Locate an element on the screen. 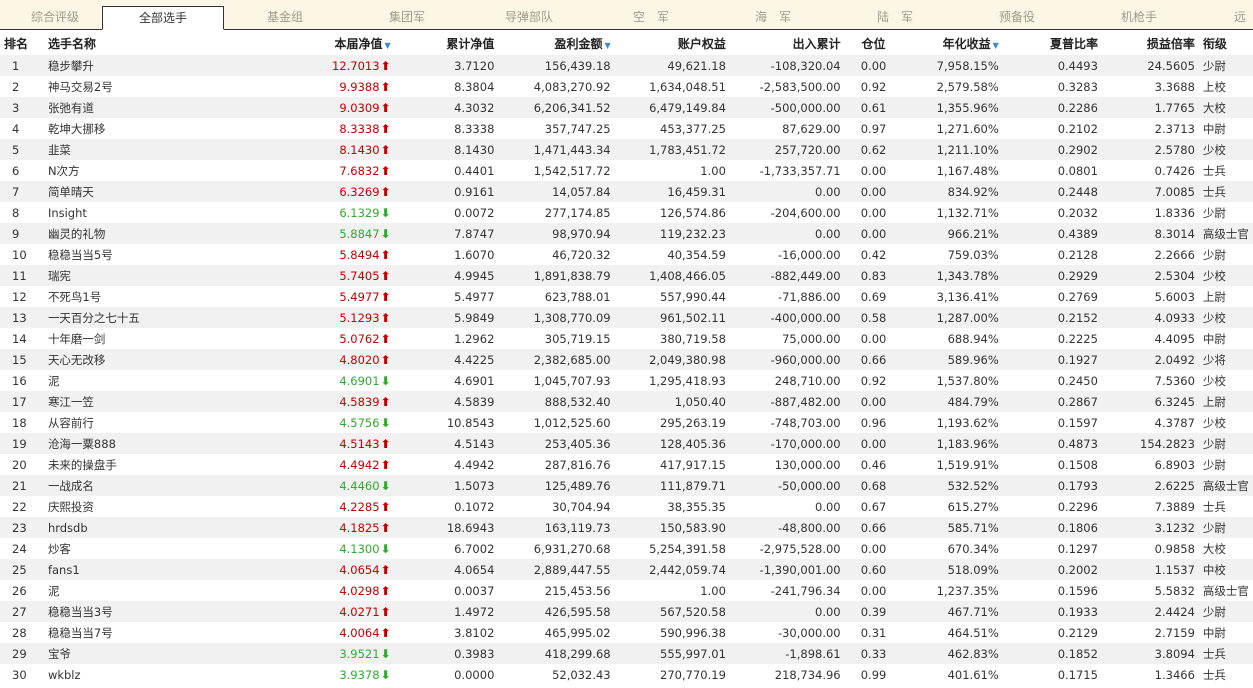 This screenshot has width=1253, height=688. name-cell: 未来的操盘手 is located at coordinates (121, 464).